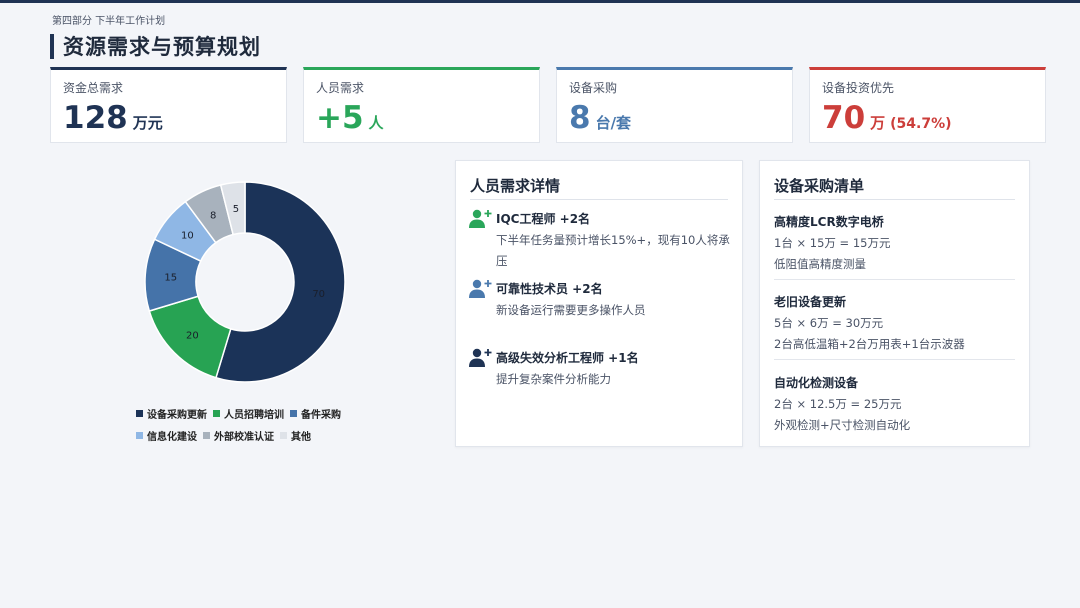 The width and height of the screenshot is (1080, 608). I want to click on equipment-cost: 5台 × 6万 = 30万元, so click(829, 323).